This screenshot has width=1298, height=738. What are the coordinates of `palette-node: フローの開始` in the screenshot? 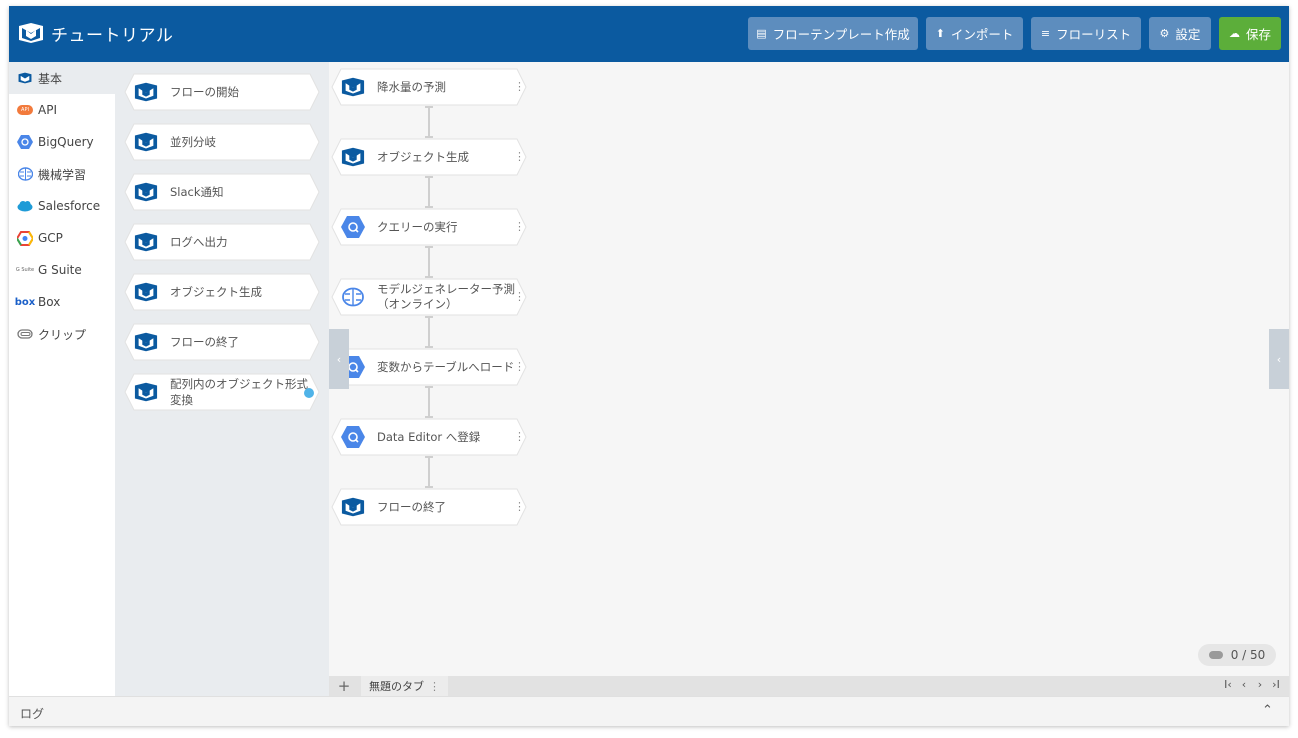 It's located at (222, 92).